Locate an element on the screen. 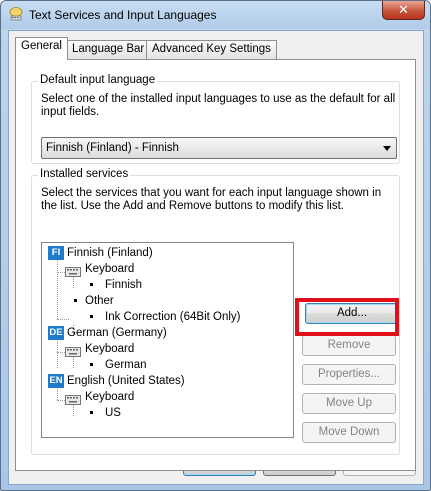  tree-item-finnish: Finnish (Finland) is located at coordinates (110, 253).